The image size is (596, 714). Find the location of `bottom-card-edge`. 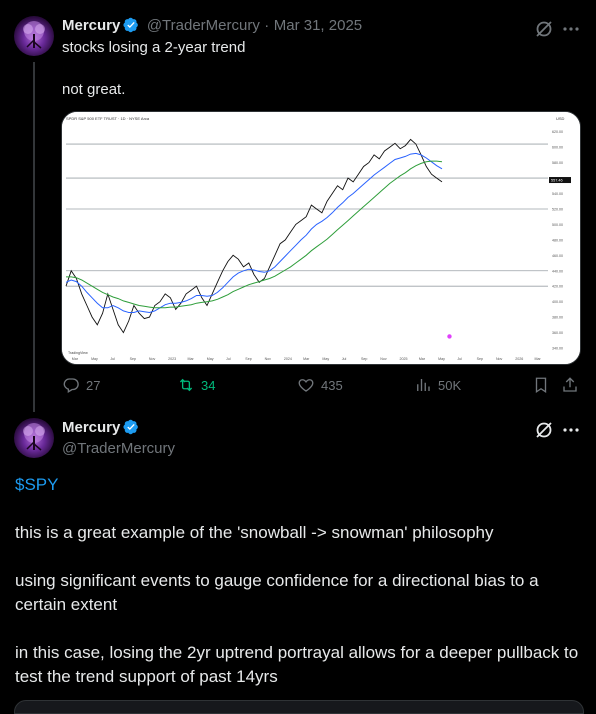

bottom-card-edge is located at coordinates (299, 707).